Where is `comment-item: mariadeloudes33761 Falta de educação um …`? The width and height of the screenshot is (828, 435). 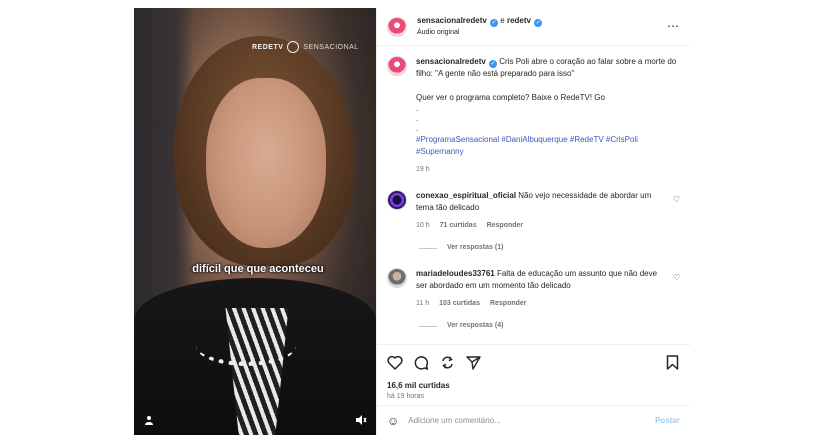 comment-item: mariadeloudes33761 Falta de educação um … is located at coordinates (533, 289).